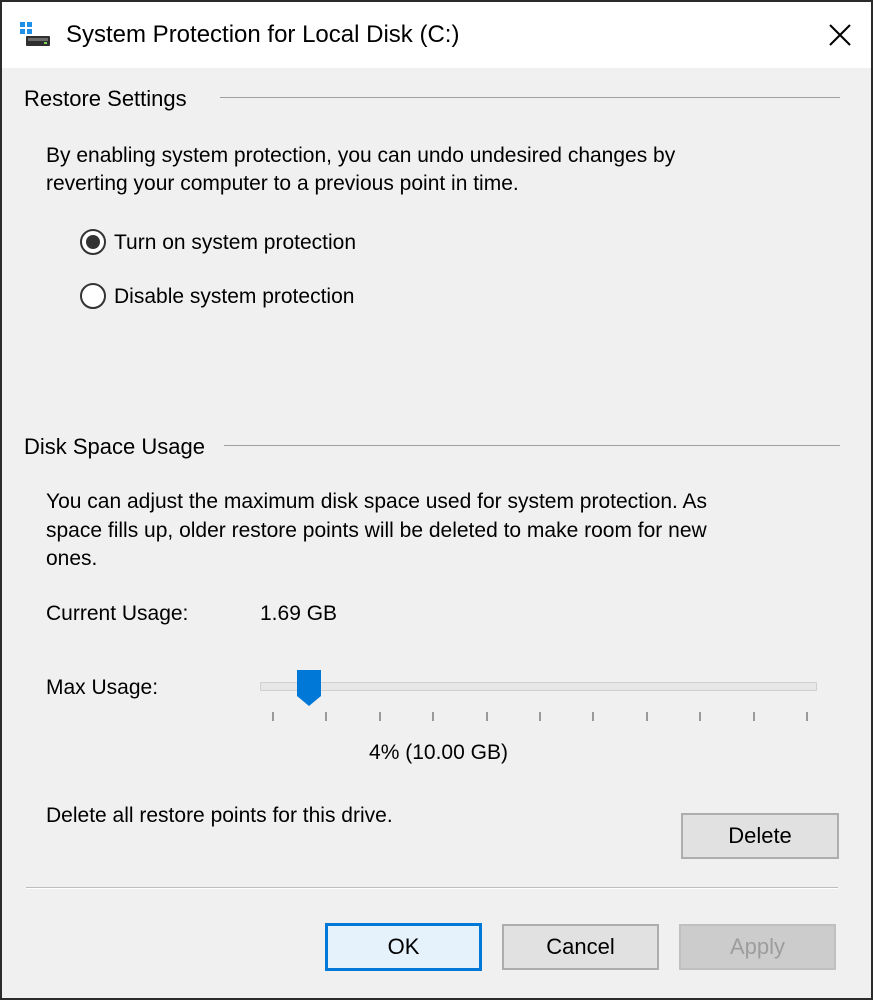 The width and height of the screenshot is (873, 1000). Describe the element at coordinates (93, 296) in the screenshot. I see `disable-protection-radio` at that location.